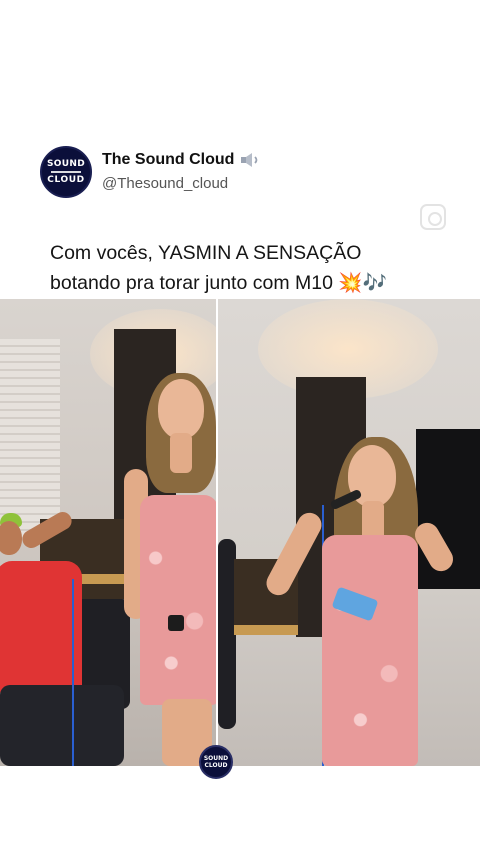  I want to click on avatar-divider, so click(66, 171).